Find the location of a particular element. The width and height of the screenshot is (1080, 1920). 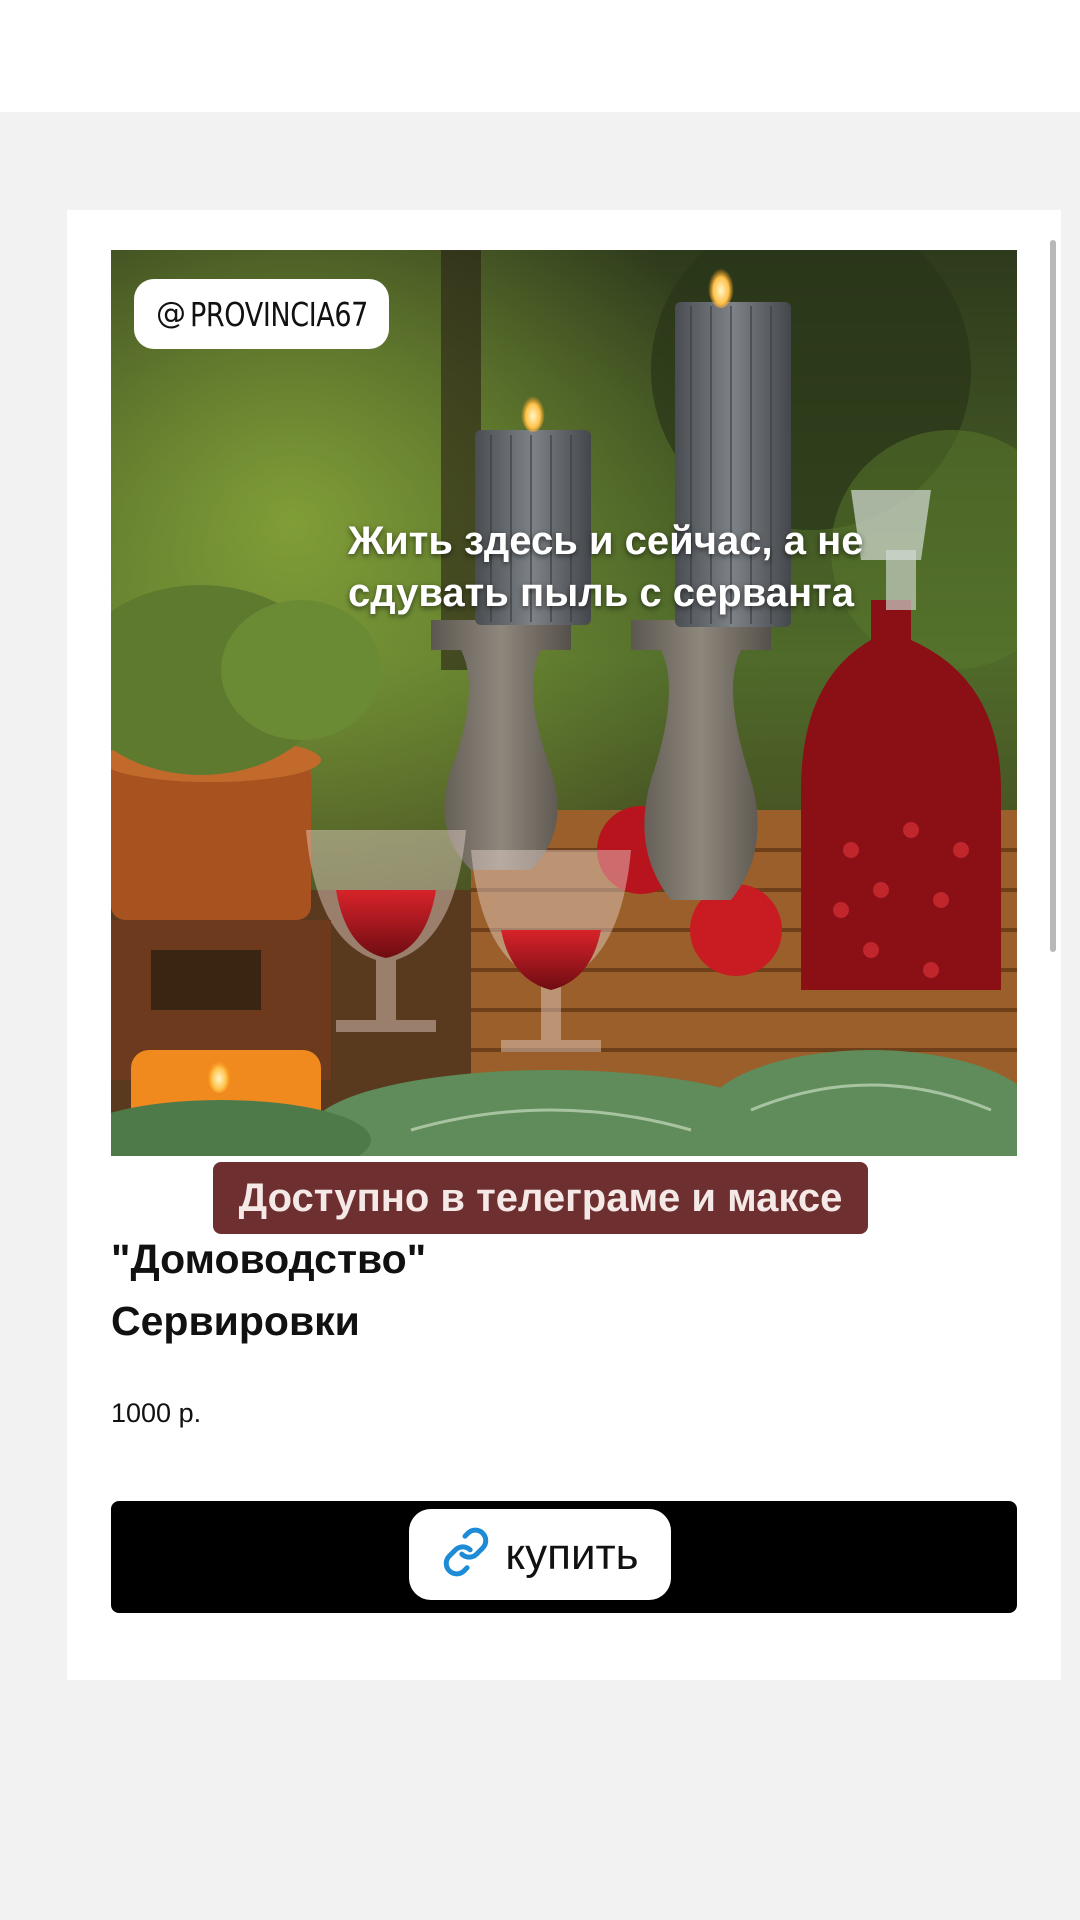

link-icon is located at coordinates (466, 1554).